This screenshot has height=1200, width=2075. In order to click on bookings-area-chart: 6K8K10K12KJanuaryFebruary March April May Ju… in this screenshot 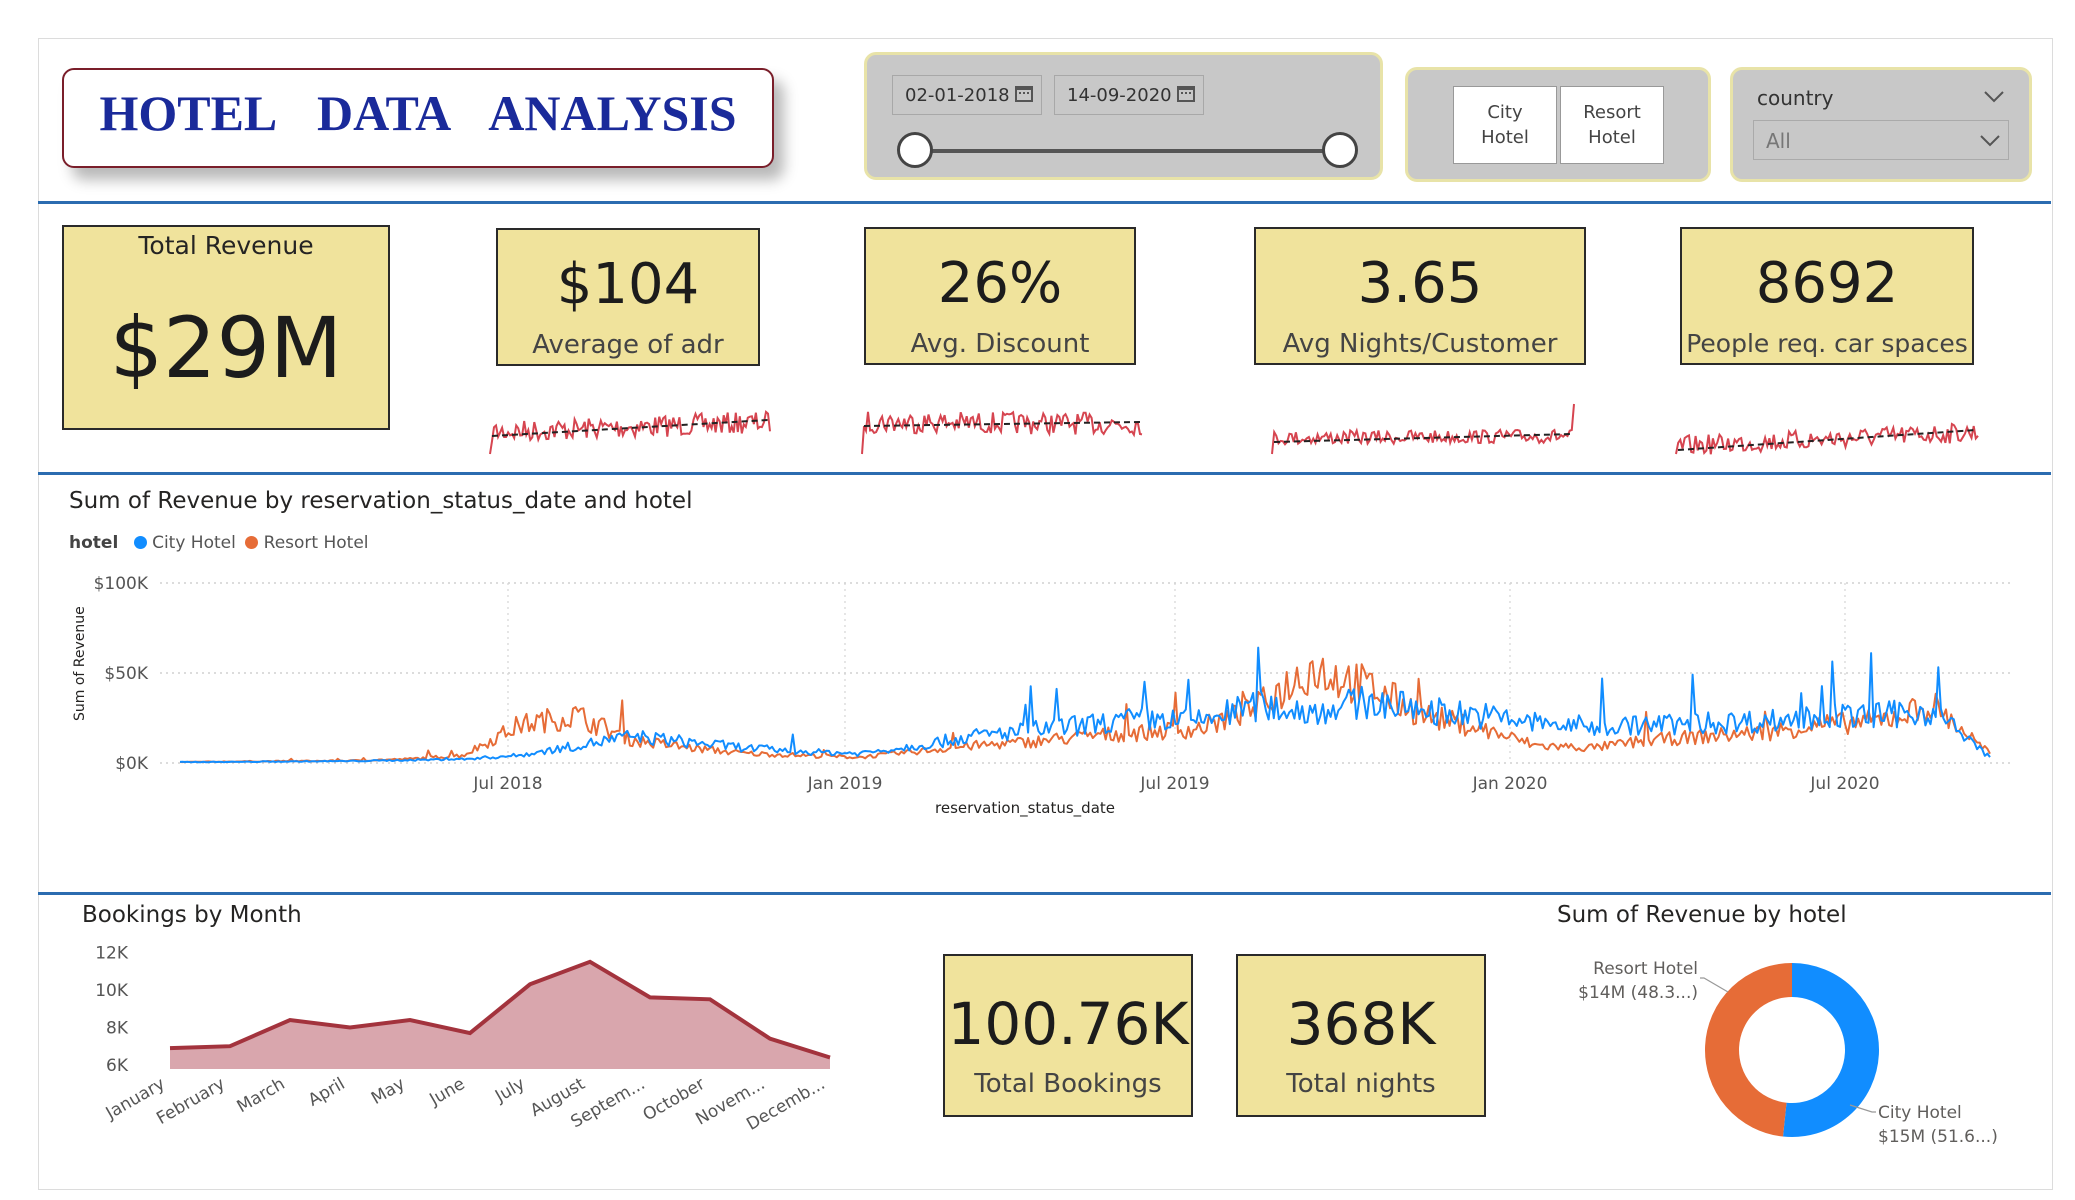, I will do `click(463, 1039)`.